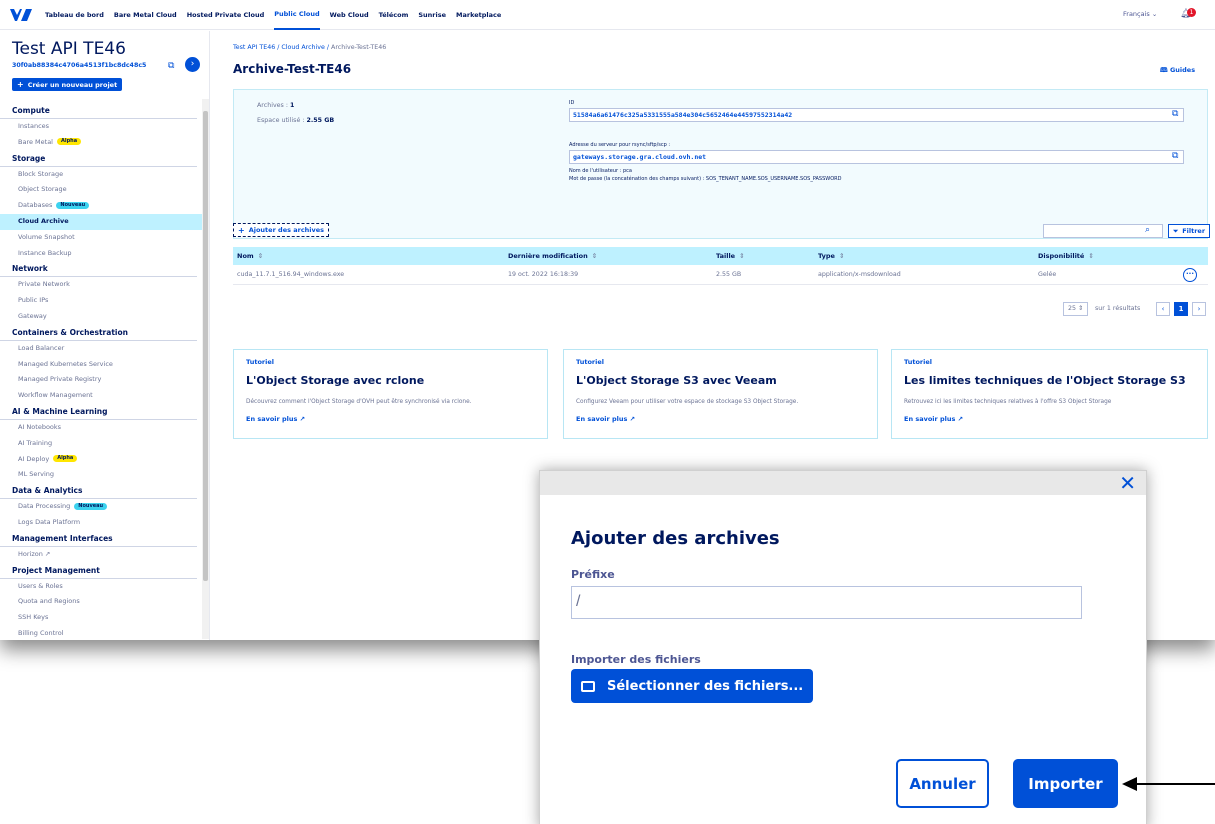 This screenshot has height=824, width=1215. What do you see at coordinates (36, 474) in the screenshot?
I see `sidebar-item-label: ML Serving` at bounding box center [36, 474].